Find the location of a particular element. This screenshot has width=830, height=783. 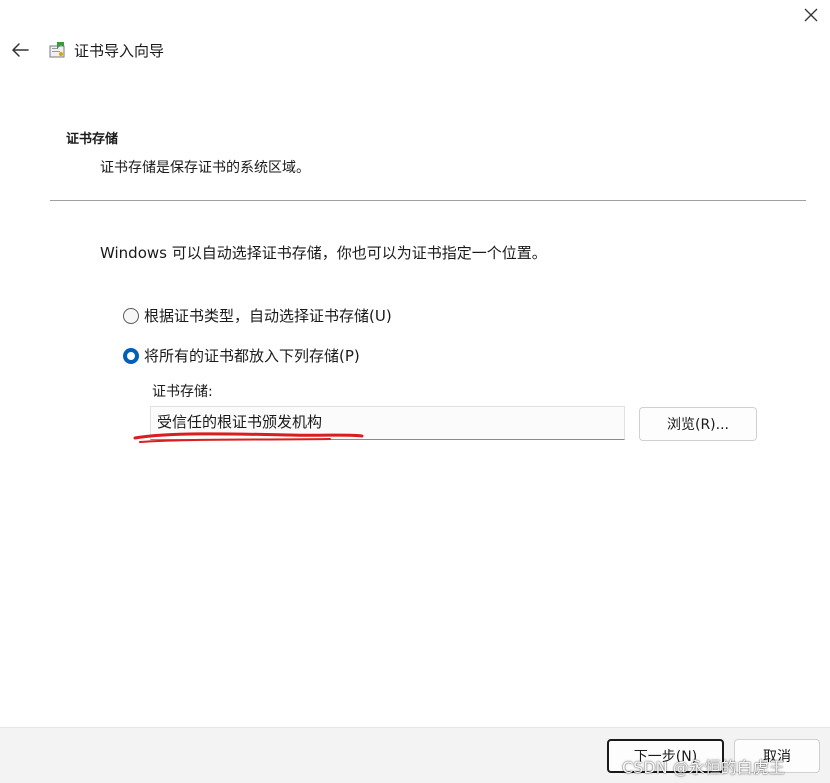

close-button is located at coordinates (811, 15).